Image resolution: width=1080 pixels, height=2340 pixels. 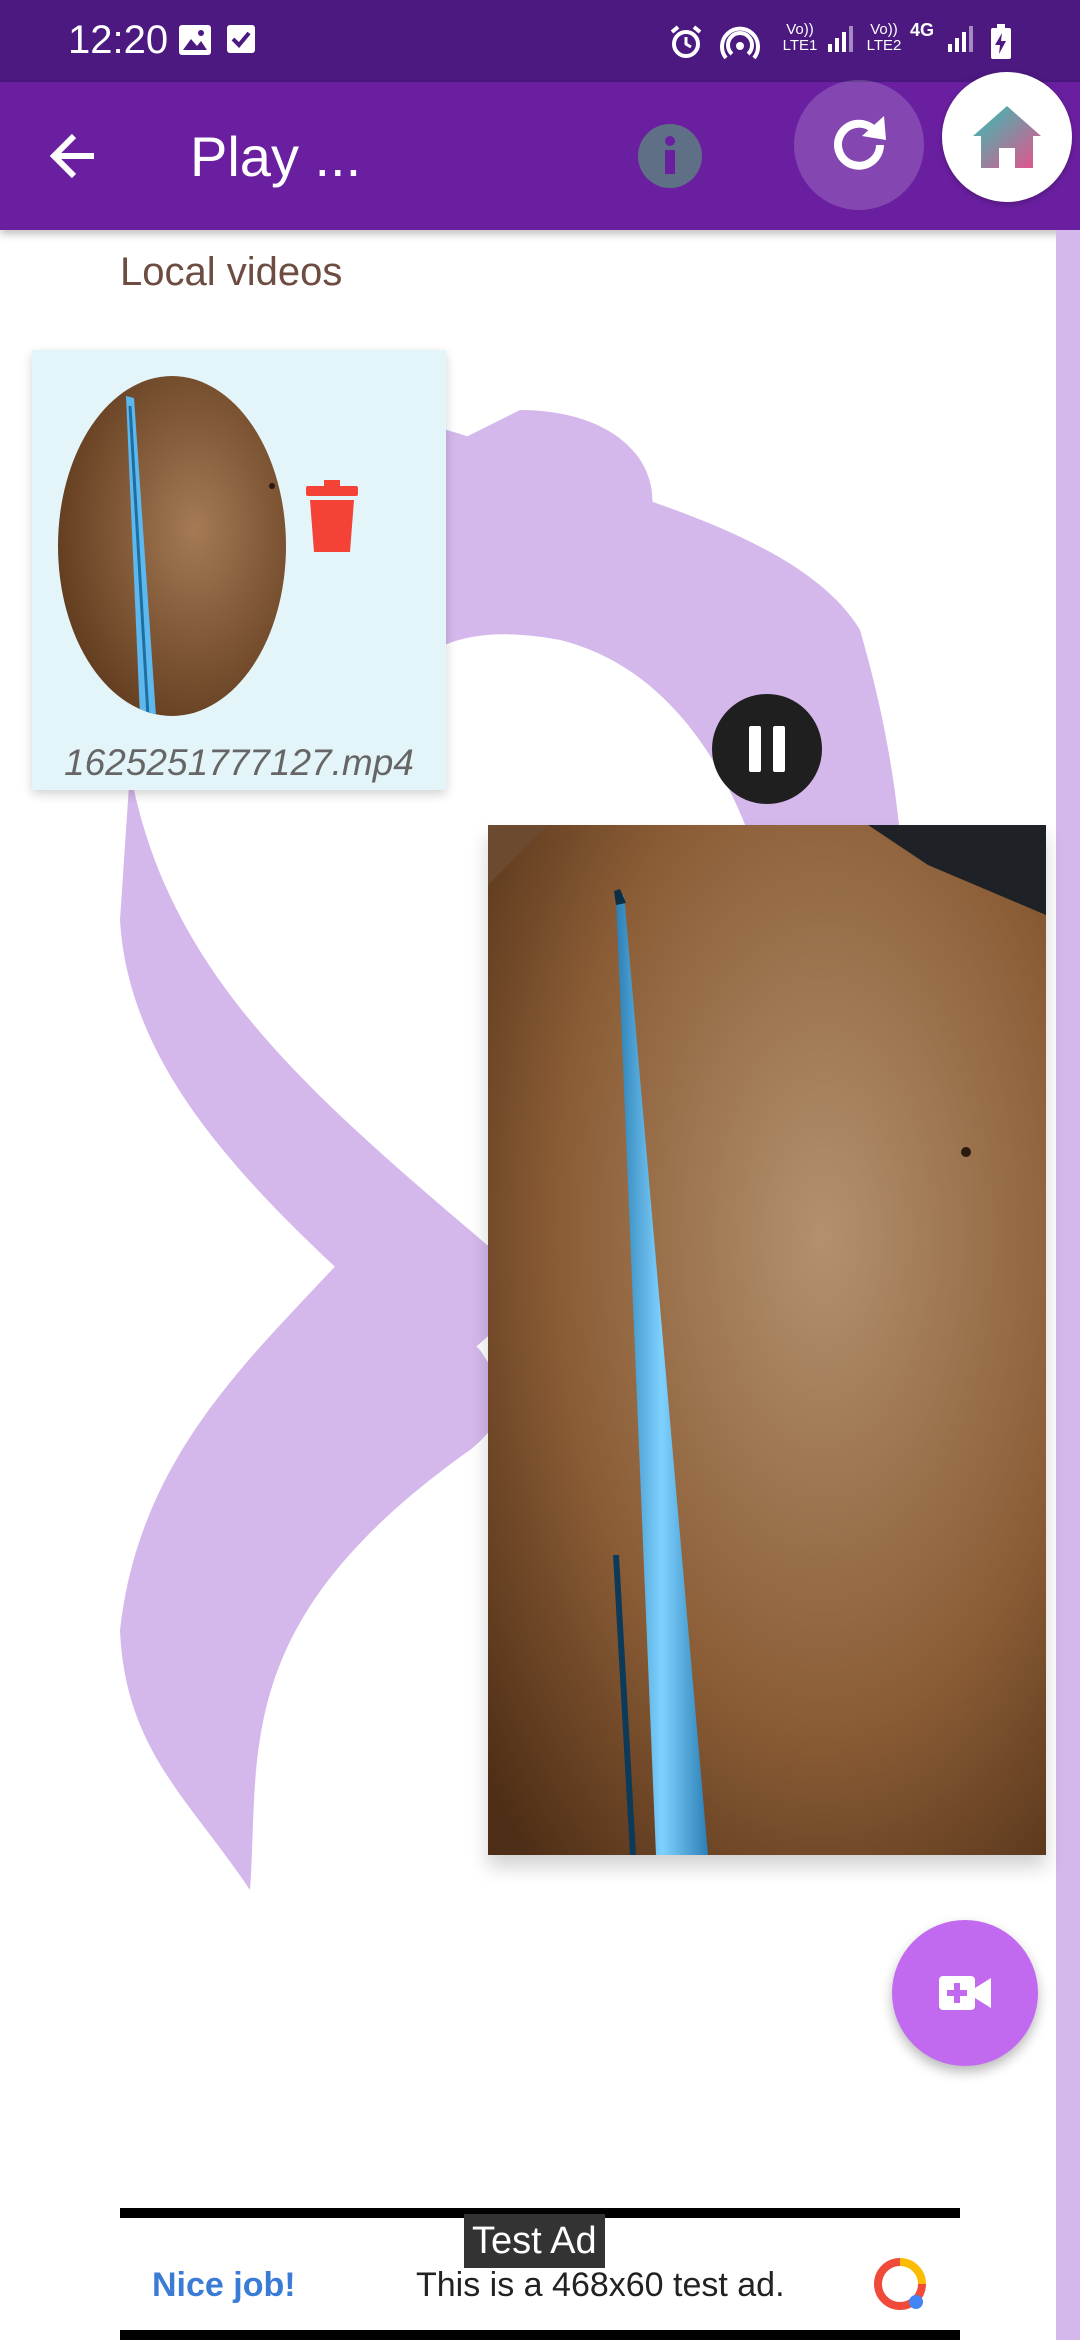 What do you see at coordinates (540, 41) in the screenshot?
I see `status-bar: 12:20 Vo)) LTE1 Vo)) LTE2 4G` at bounding box center [540, 41].